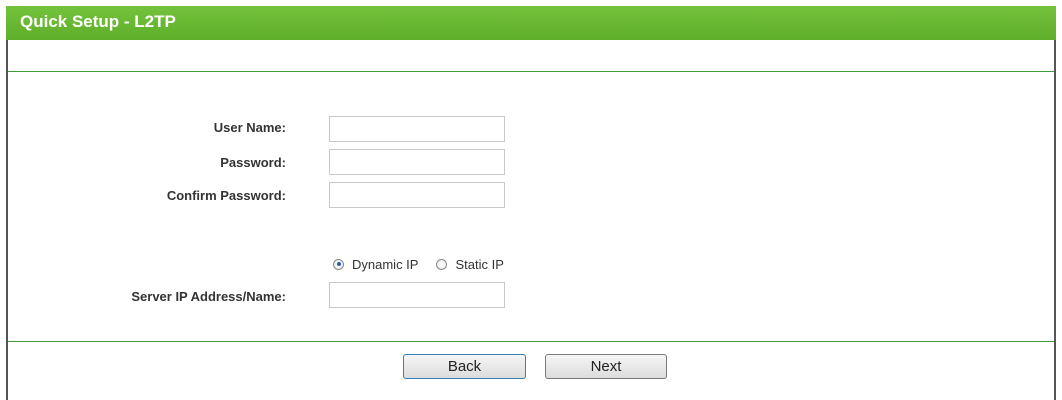  I want to click on next-button: Next, so click(606, 366).